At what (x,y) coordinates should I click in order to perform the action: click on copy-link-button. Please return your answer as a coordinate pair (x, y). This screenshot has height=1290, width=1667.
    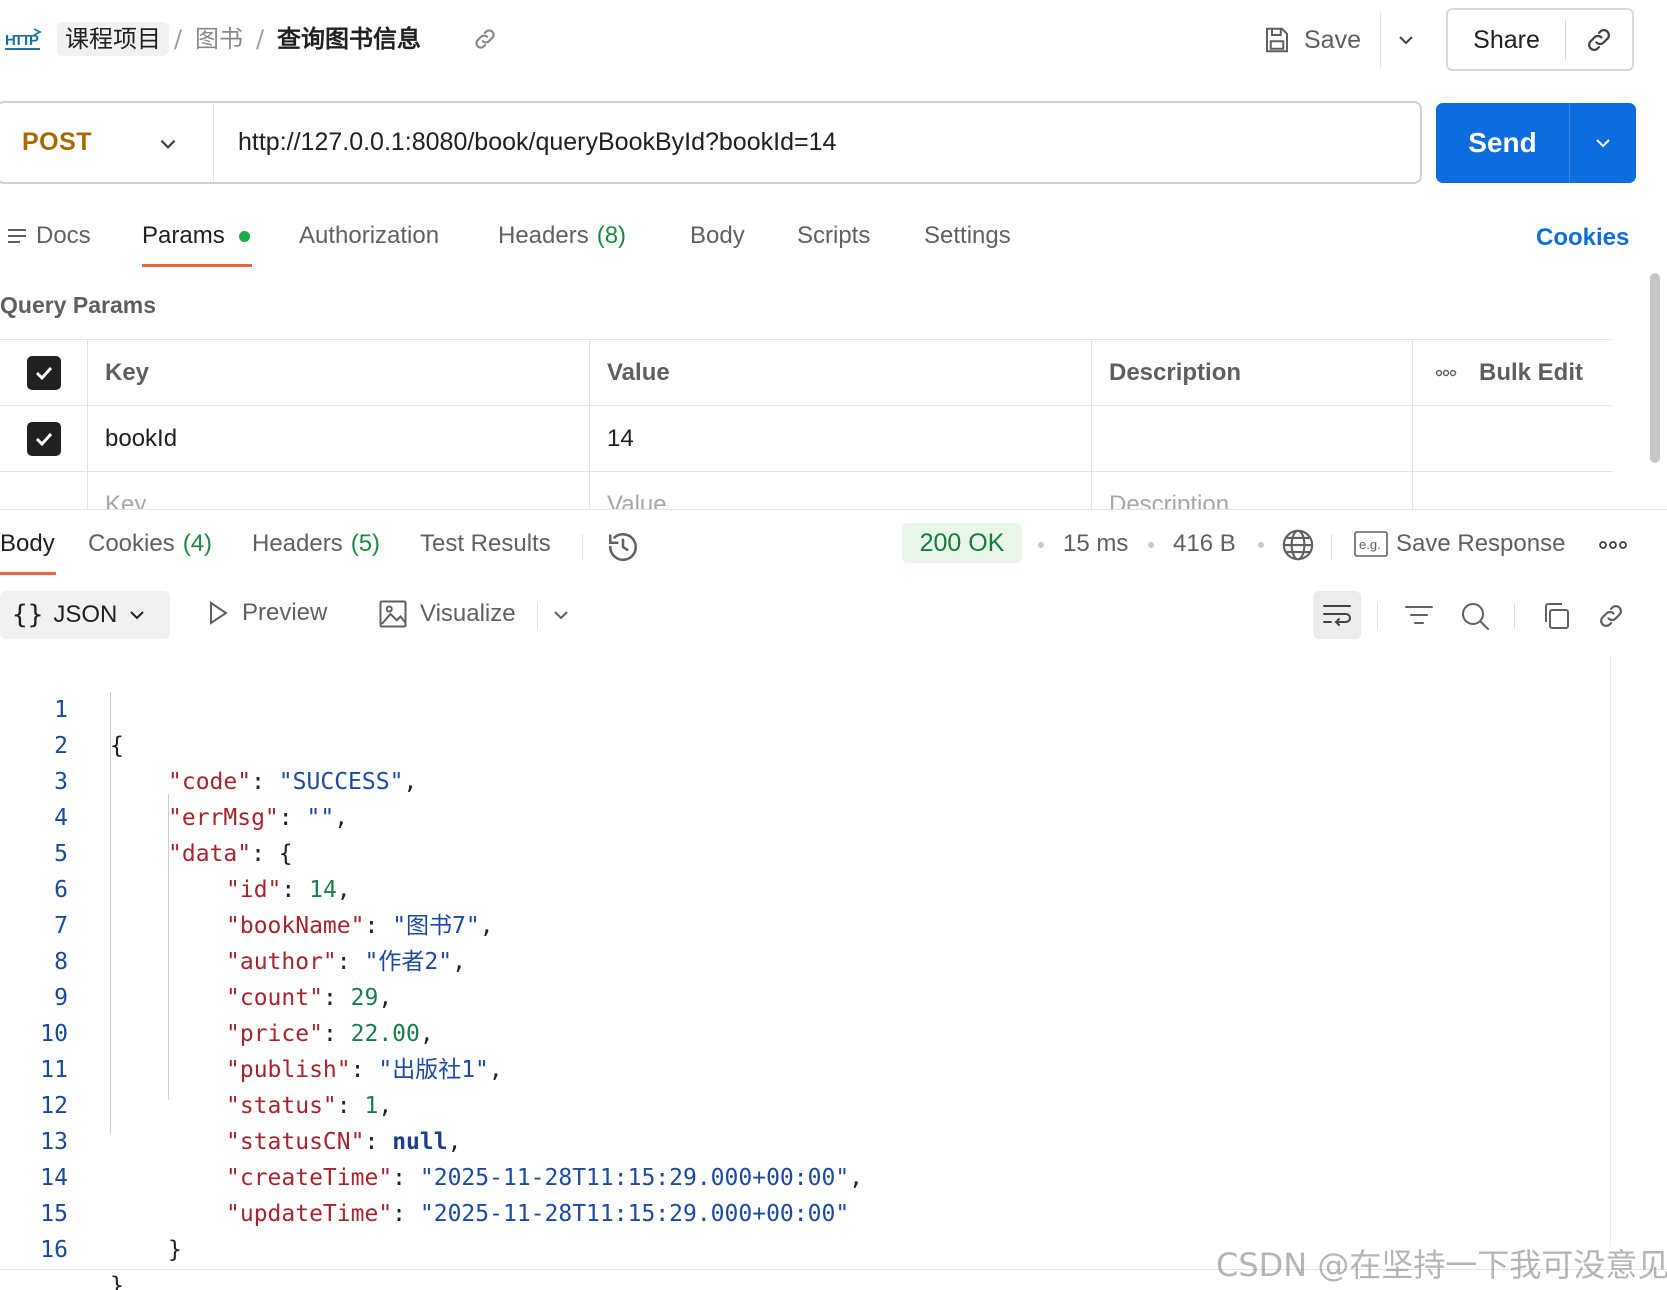
    Looking at the image, I should click on (1599, 40).